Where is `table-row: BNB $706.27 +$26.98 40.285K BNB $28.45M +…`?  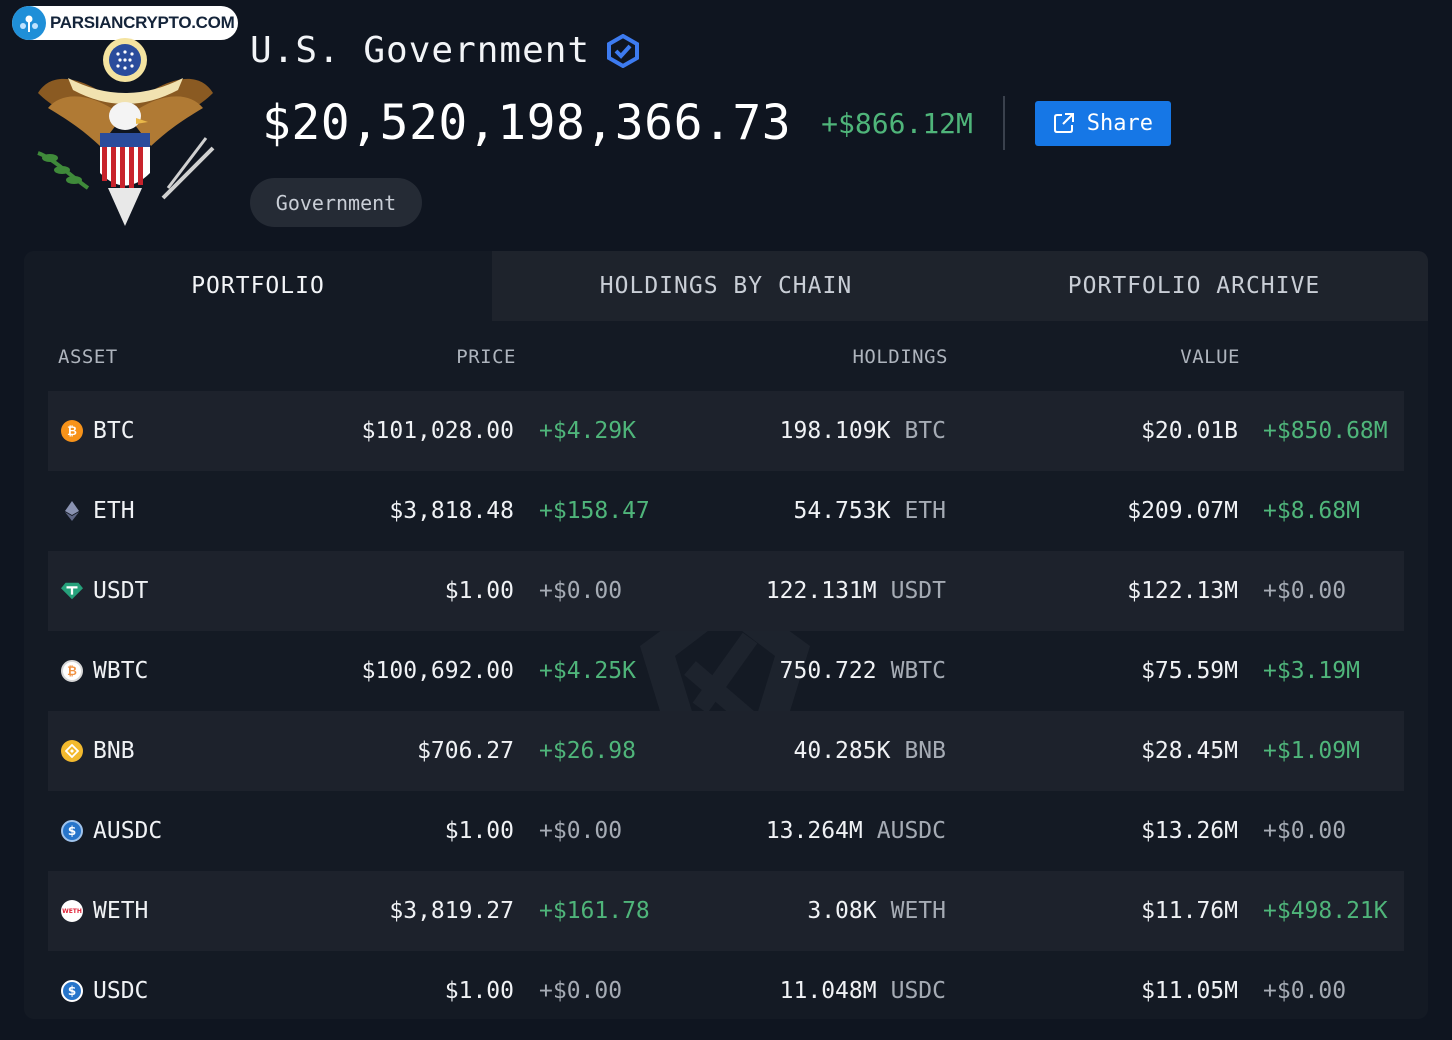 table-row: BNB $706.27 +$26.98 40.285K BNB $28.45M +… is located at coordinates (726, 751).